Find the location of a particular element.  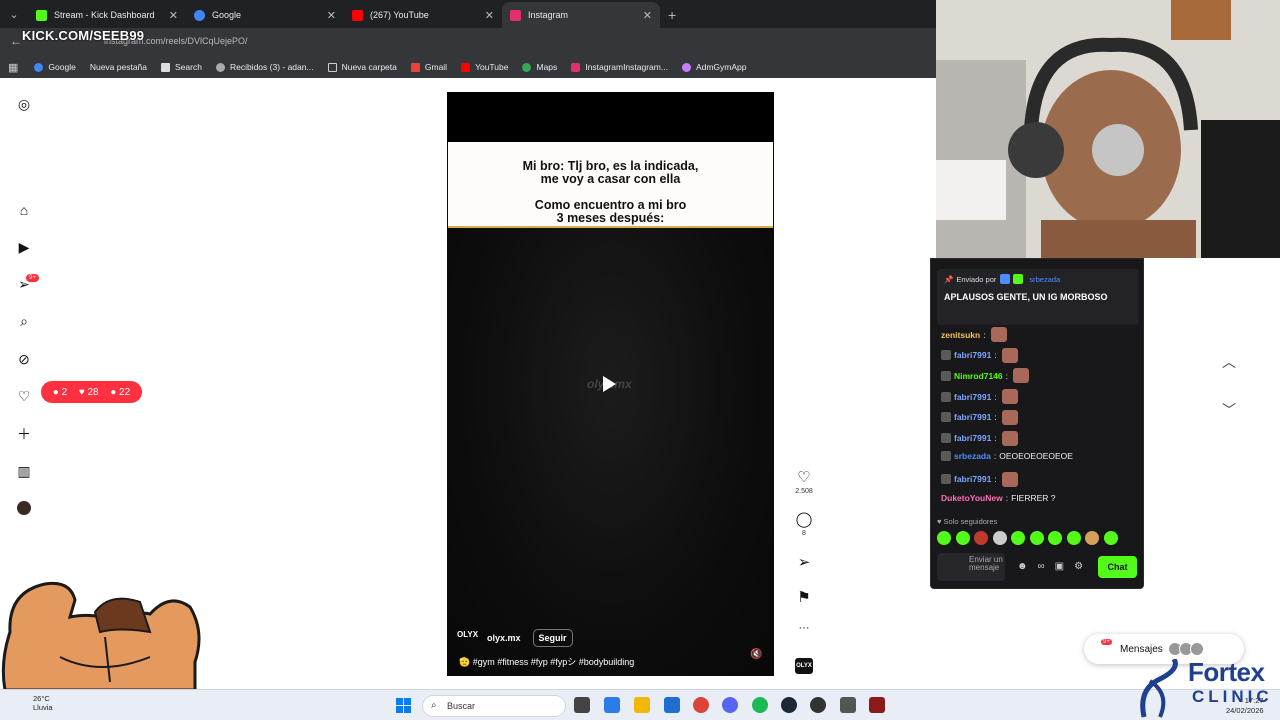

bookmark-label: YouTube is located at coordinates (492, 67).